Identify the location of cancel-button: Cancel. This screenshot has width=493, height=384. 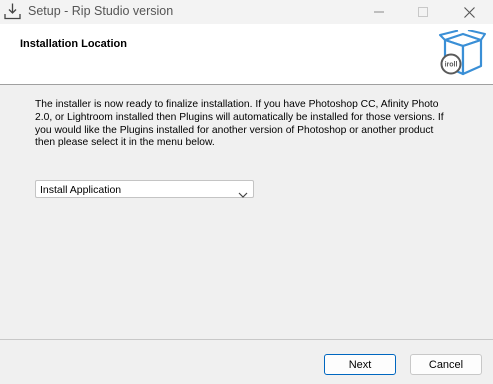
(446, 364).